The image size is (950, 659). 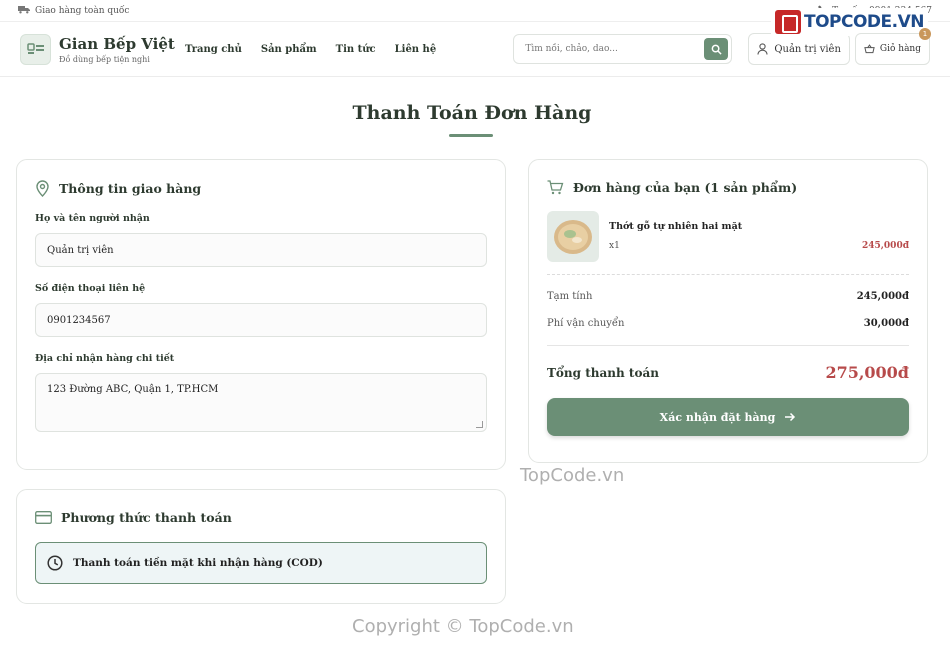 I want to click on order-item: Thớt gỗ tự nhiên hai mặt x1 245,000đ, so click(x=728, y=243).